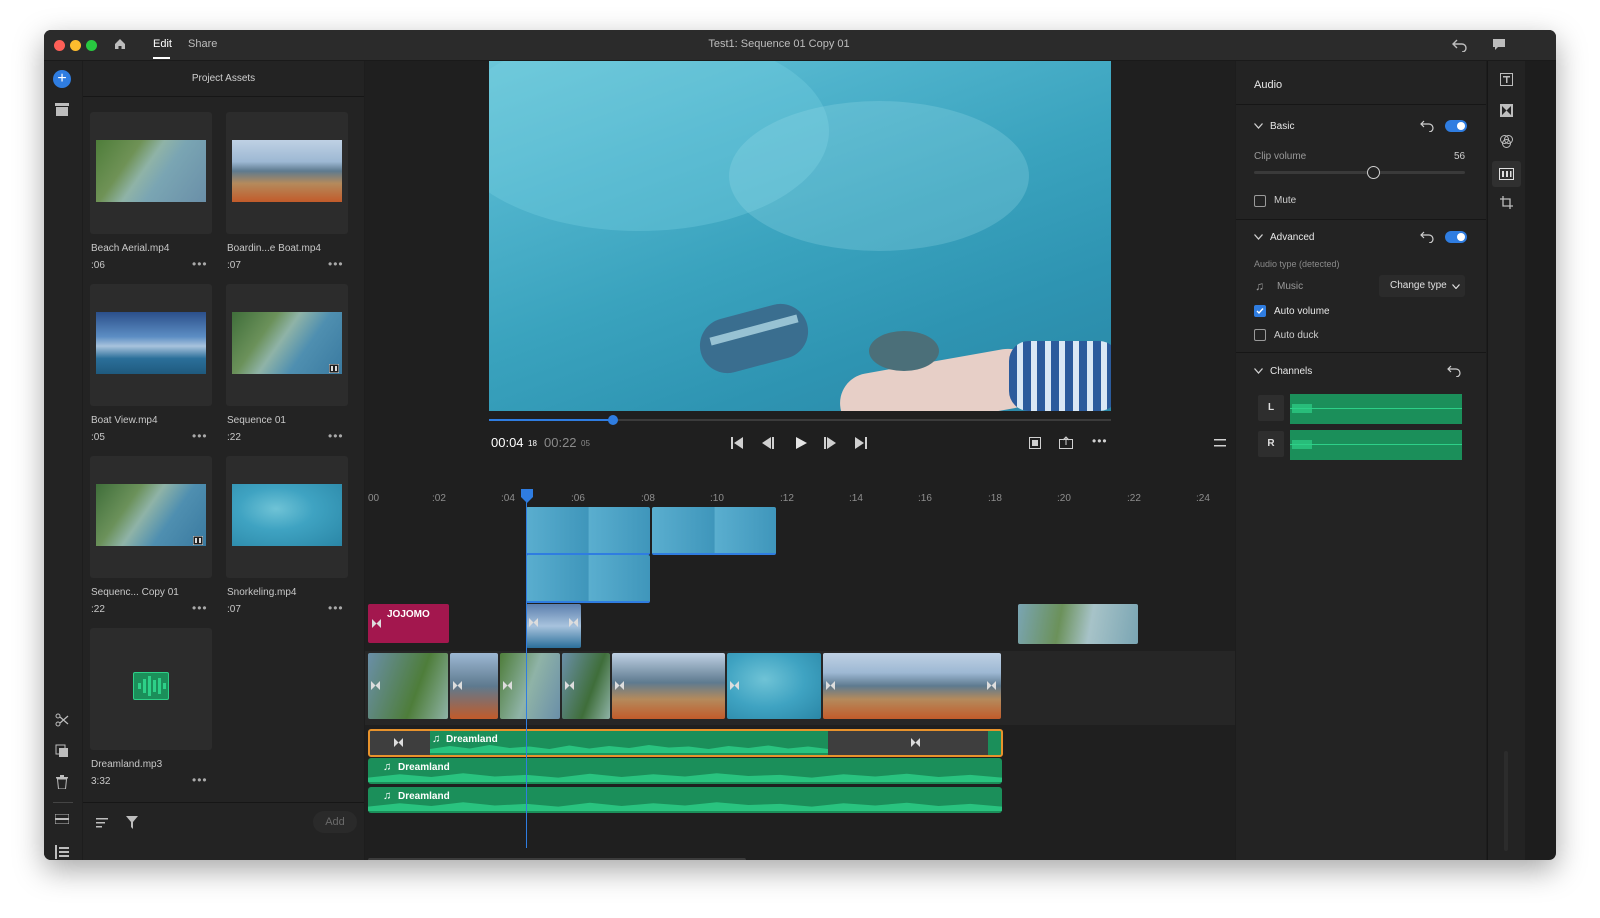  What do you see at coordinates (527, 496) in the screenshot?
I see `playhead-handle` at bounding box center [527, 496].